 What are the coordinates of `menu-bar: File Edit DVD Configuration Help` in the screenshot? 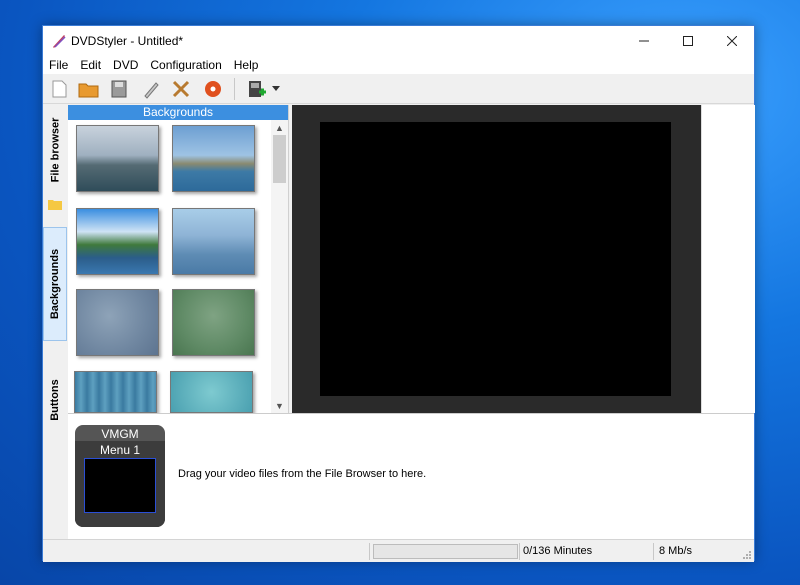 It's located at (398, 65).